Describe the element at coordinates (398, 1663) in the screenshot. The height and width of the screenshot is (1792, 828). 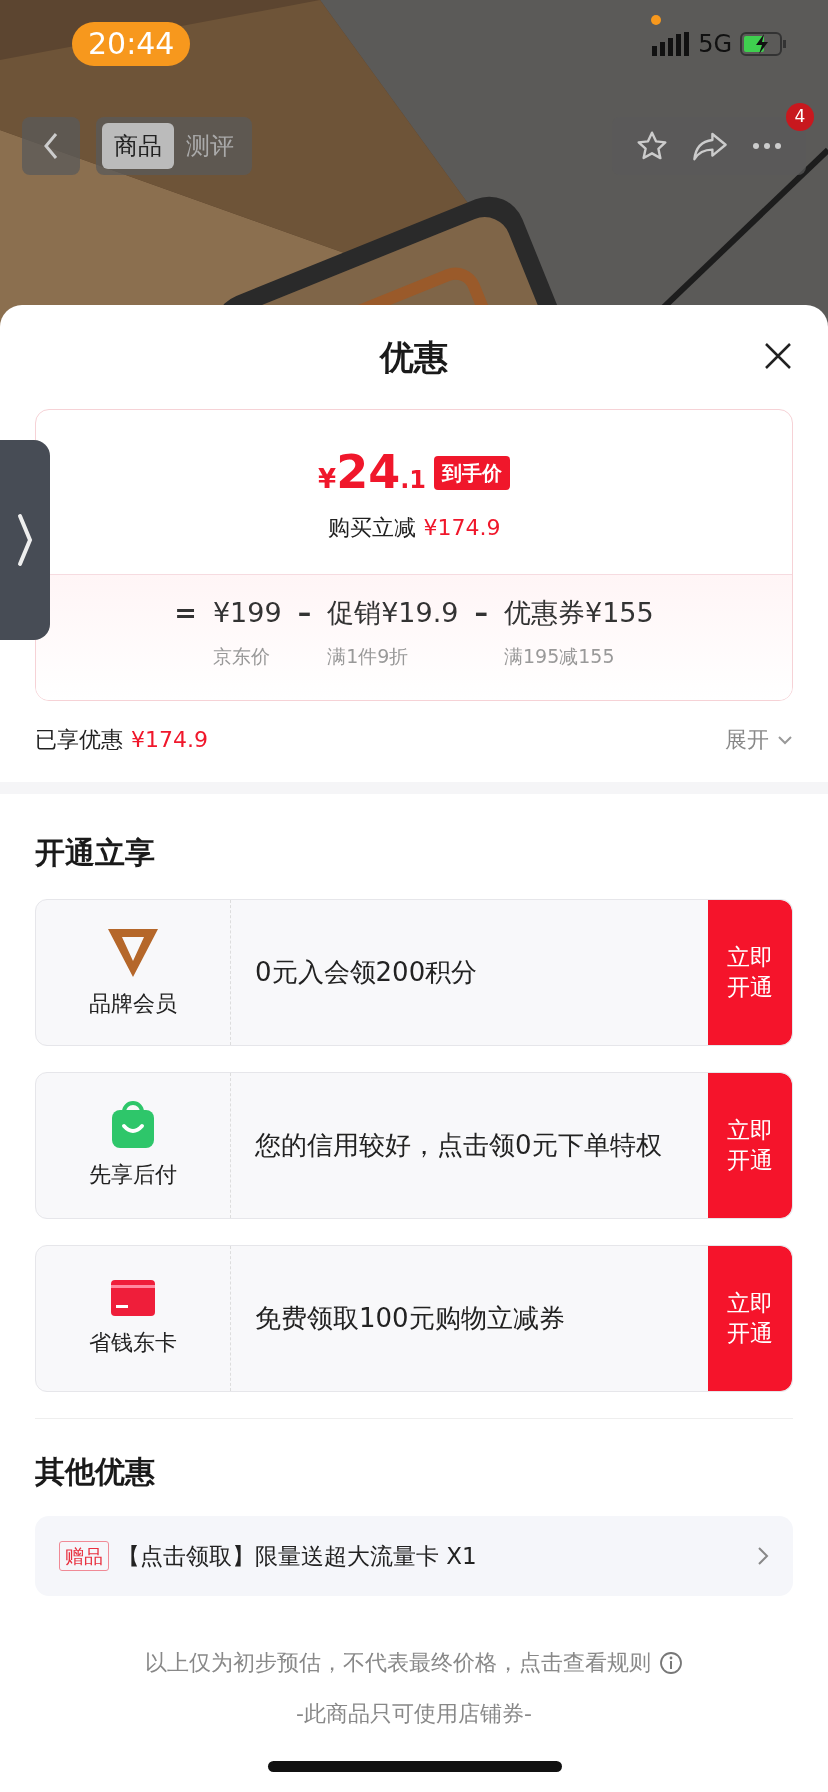
I see `disclaimer-text: 以上仅为初步预估，不代表最终价格，点击查看规则` at that location.